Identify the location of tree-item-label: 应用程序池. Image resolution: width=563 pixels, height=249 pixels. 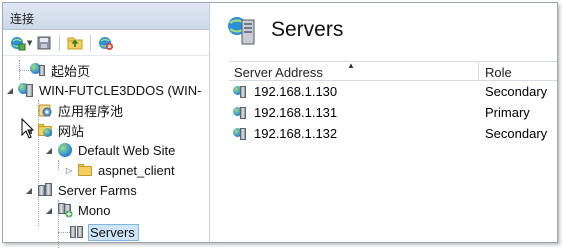
(91, 111).